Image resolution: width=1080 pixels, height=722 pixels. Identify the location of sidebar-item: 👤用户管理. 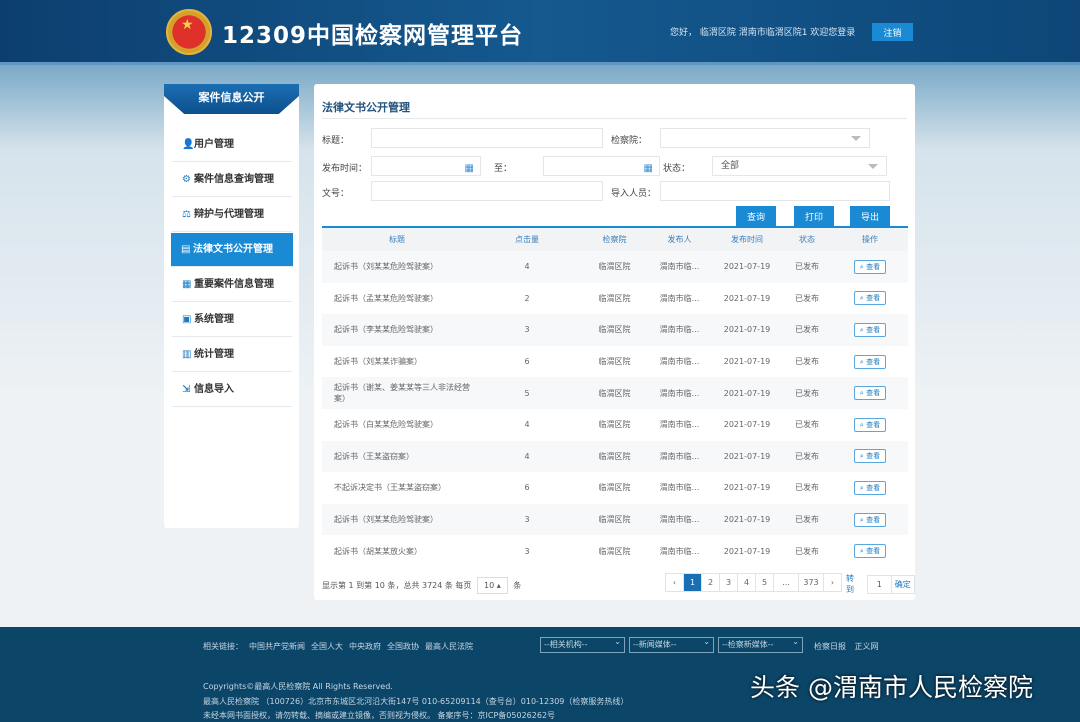
(232, 145).